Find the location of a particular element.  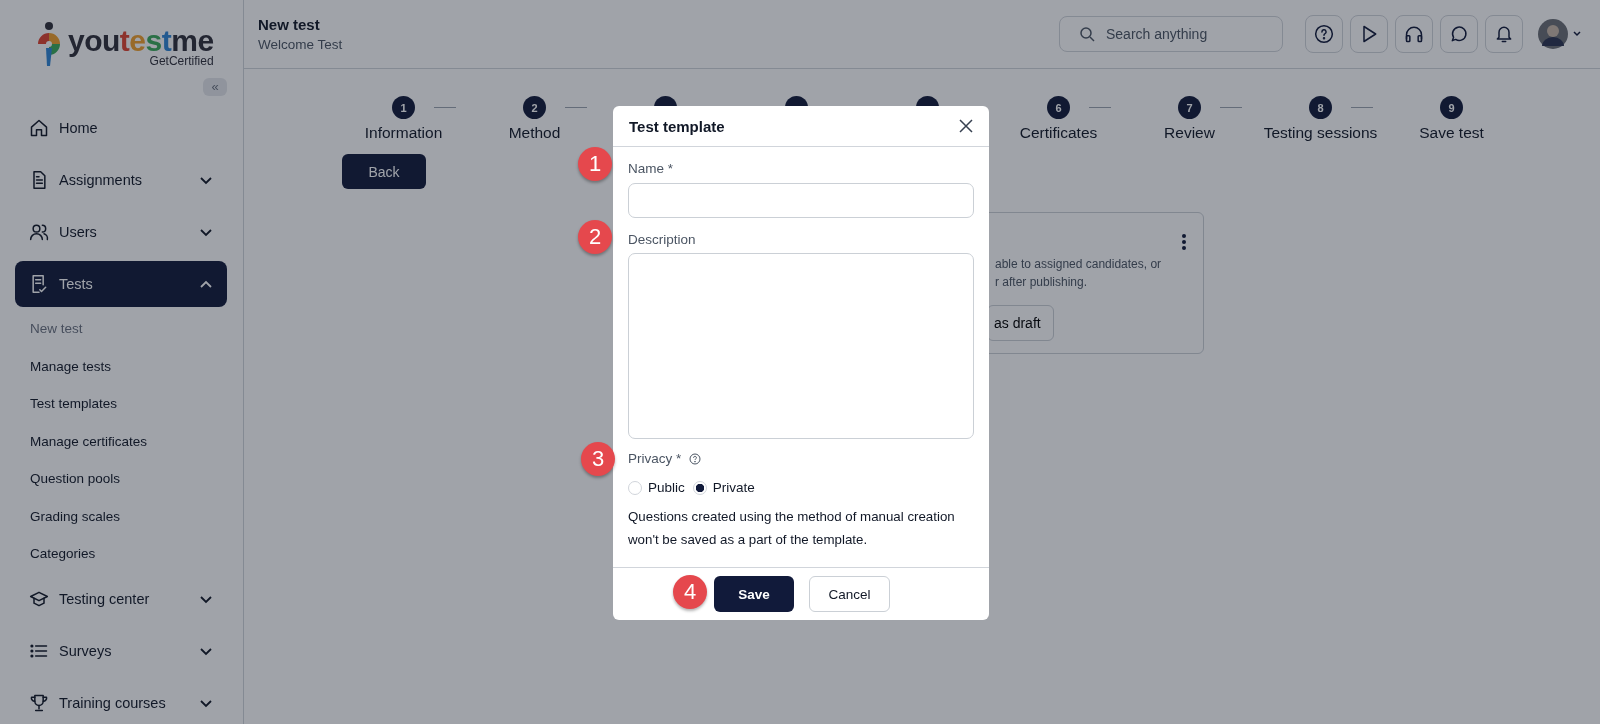

page-subtitle: Welcome Test is located at coordinates (301, 44).